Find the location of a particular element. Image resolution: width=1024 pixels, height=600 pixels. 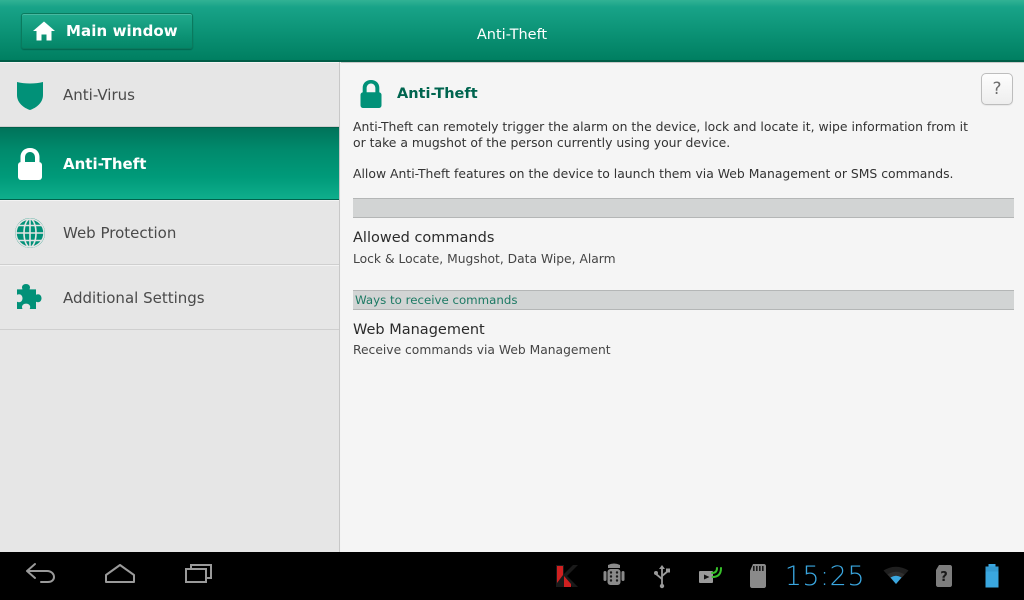

allowed-commands-title: Allowed commands is located at coordinates (424, 238).